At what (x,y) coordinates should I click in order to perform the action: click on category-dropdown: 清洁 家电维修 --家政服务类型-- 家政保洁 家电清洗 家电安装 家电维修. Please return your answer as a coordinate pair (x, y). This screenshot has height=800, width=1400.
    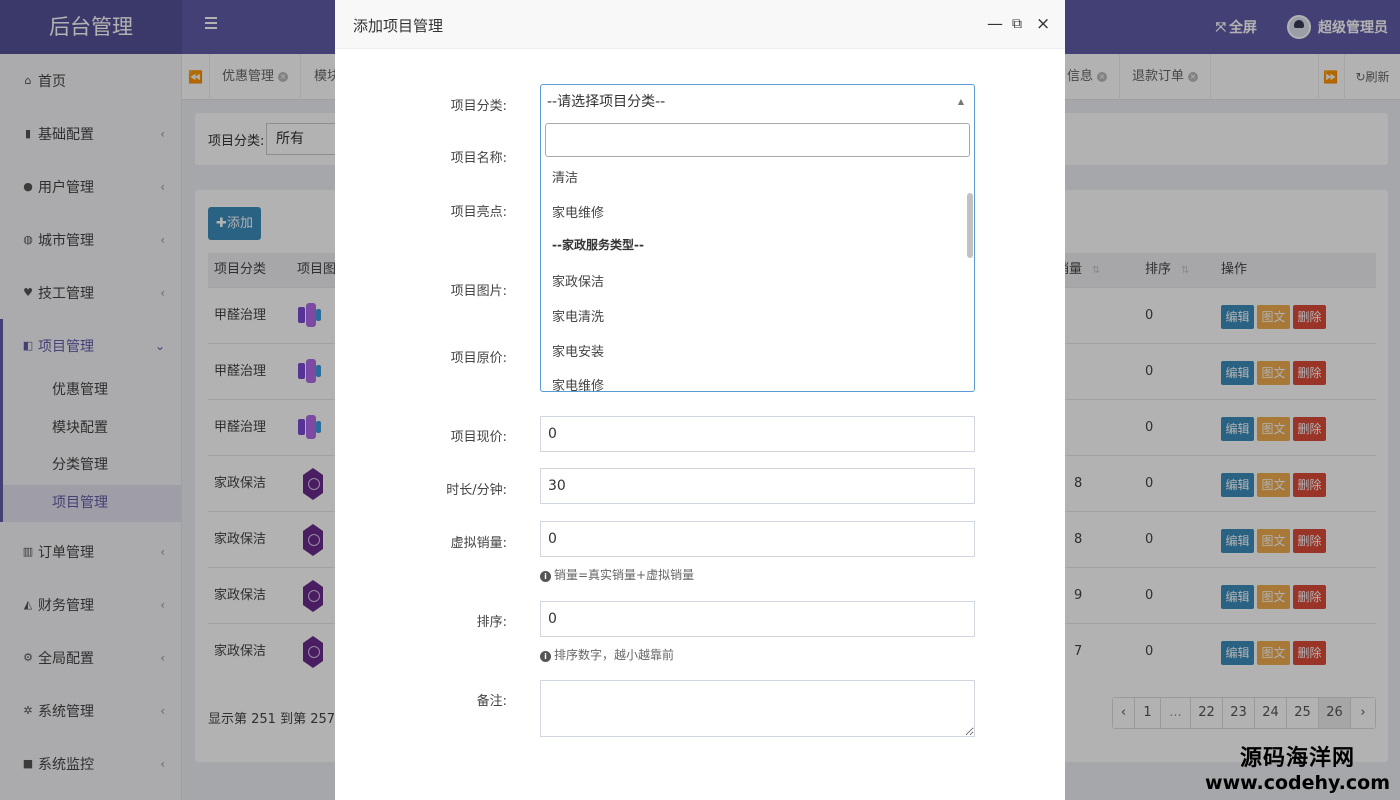
    Looking at the image, I should click on (757, 256).